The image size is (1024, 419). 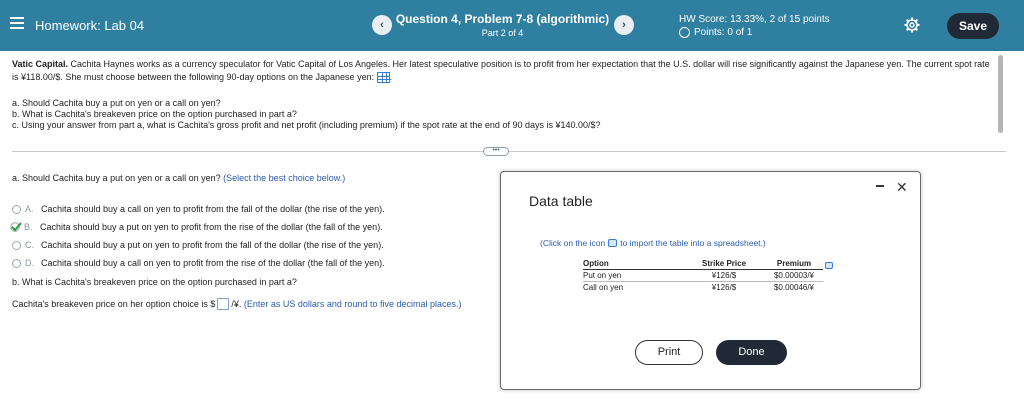 I want to click on checkmark-icon, so click(x=16, y=227).